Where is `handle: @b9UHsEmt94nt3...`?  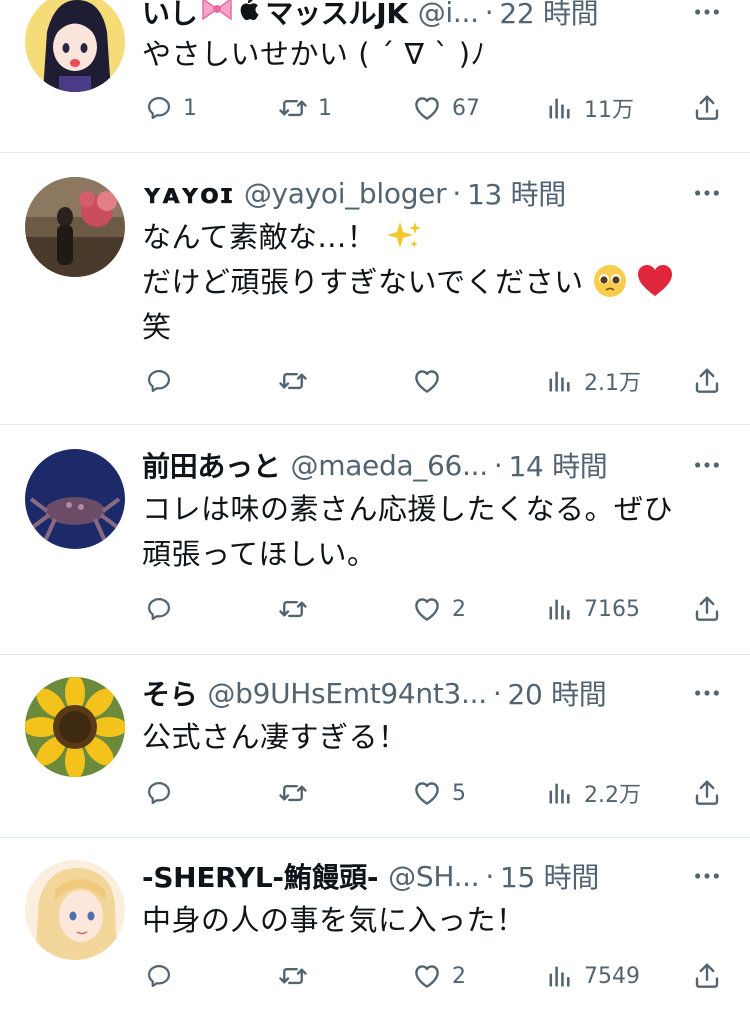
handle: @b9UHsEmt94nt3... is located at coordinates (347, 693).